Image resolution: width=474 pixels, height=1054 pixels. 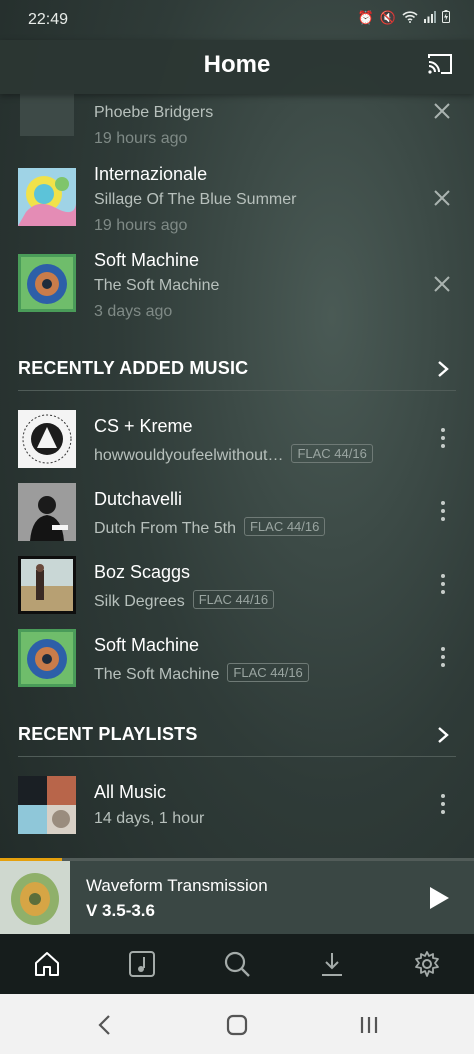 I want to click on row-title: Dutchavelli, so click(x=138, y=499).